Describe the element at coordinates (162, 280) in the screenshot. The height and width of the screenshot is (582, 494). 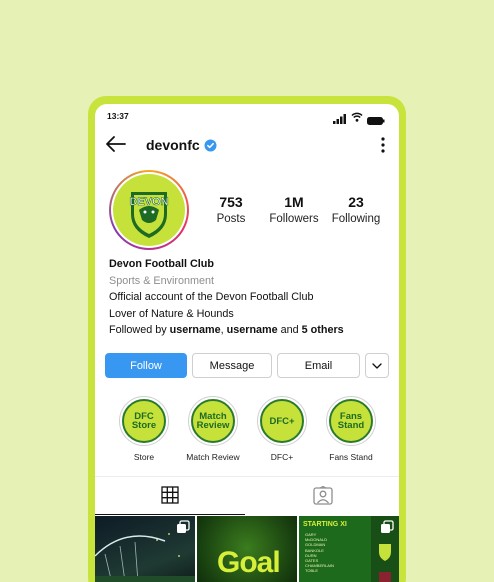
I see `profile-category: Sports & Environment` at that location.